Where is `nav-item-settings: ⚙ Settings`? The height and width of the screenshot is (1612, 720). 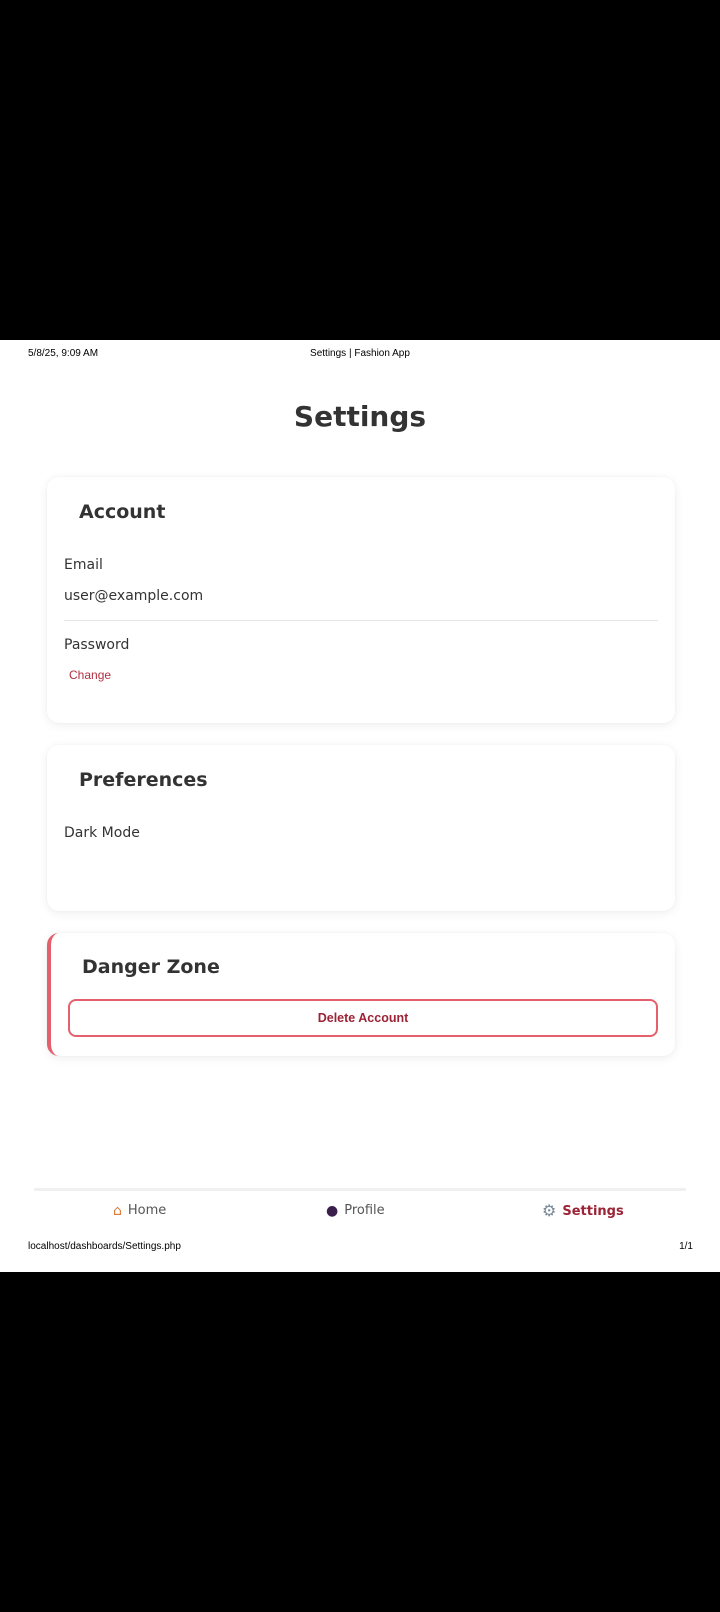 nav-item-settings: ⚙ Settings is located at coordinates (583, 1211).